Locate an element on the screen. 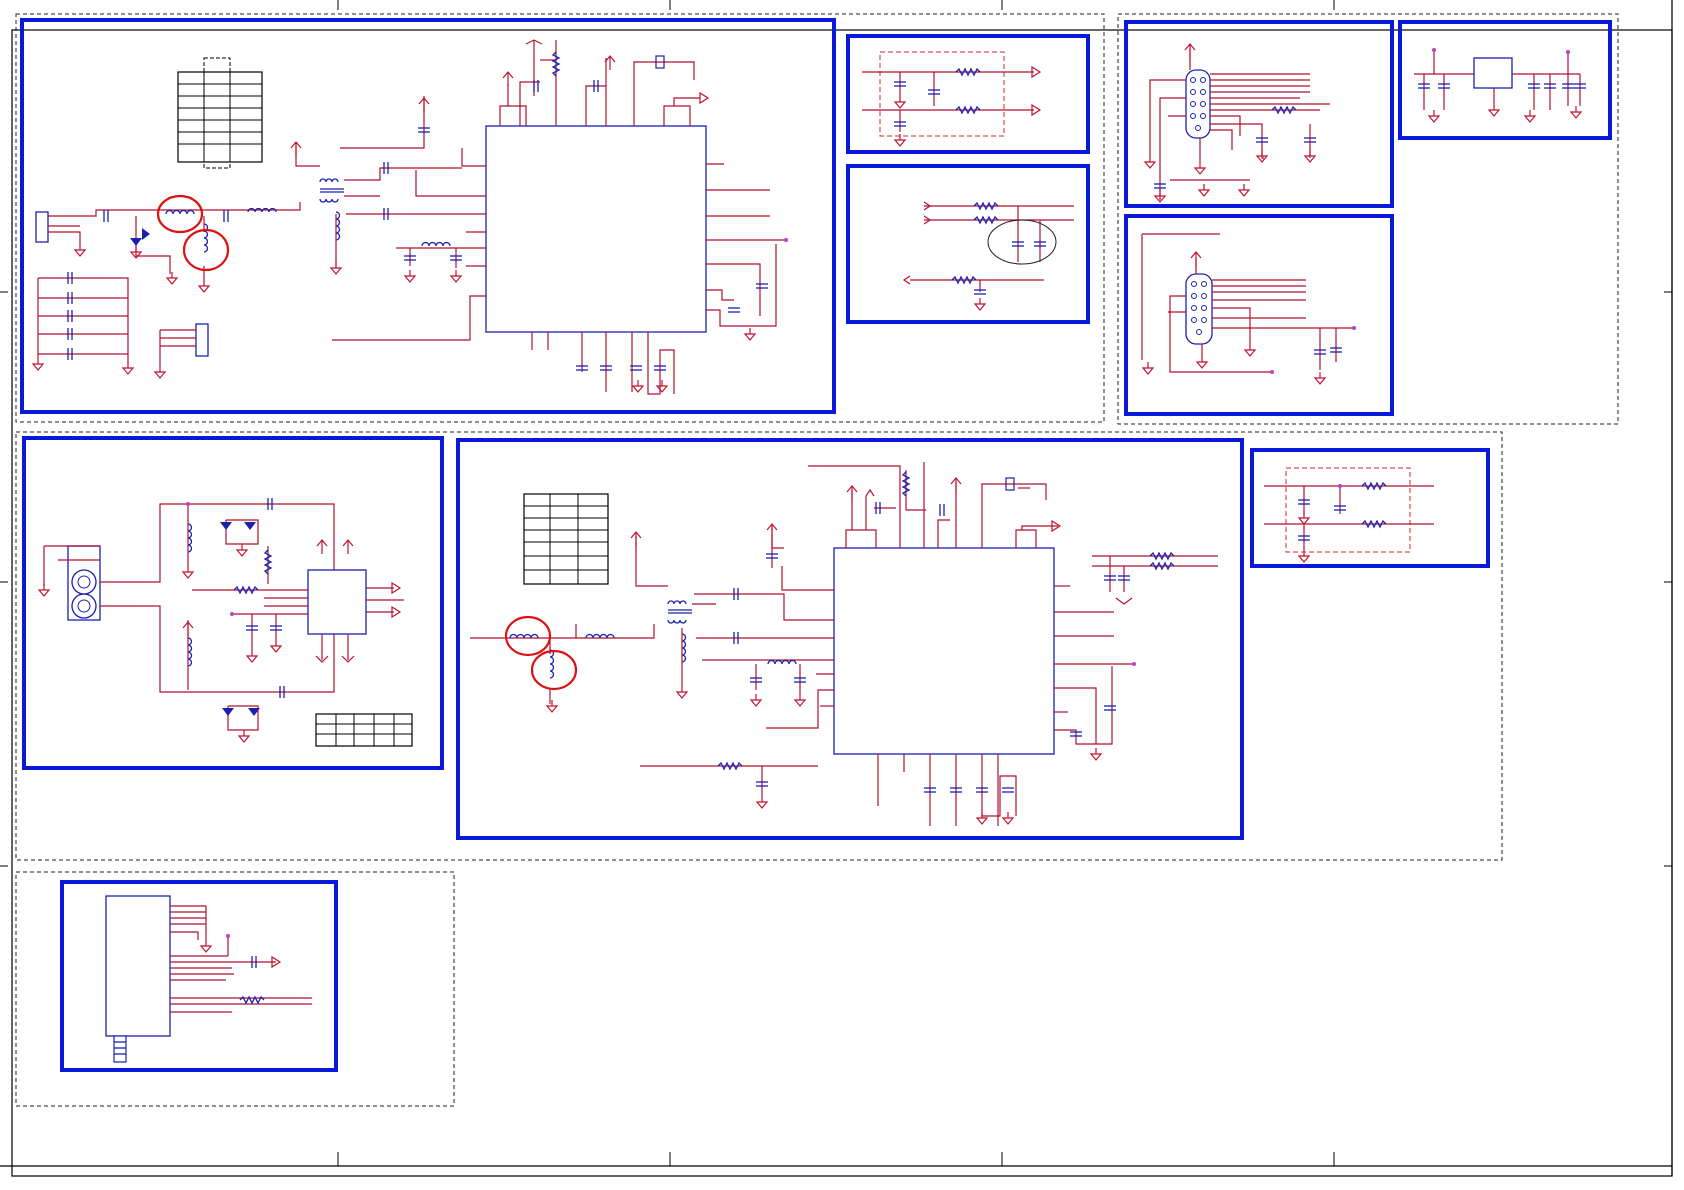  pin-table-bottom is located at coordinates (566, 539).